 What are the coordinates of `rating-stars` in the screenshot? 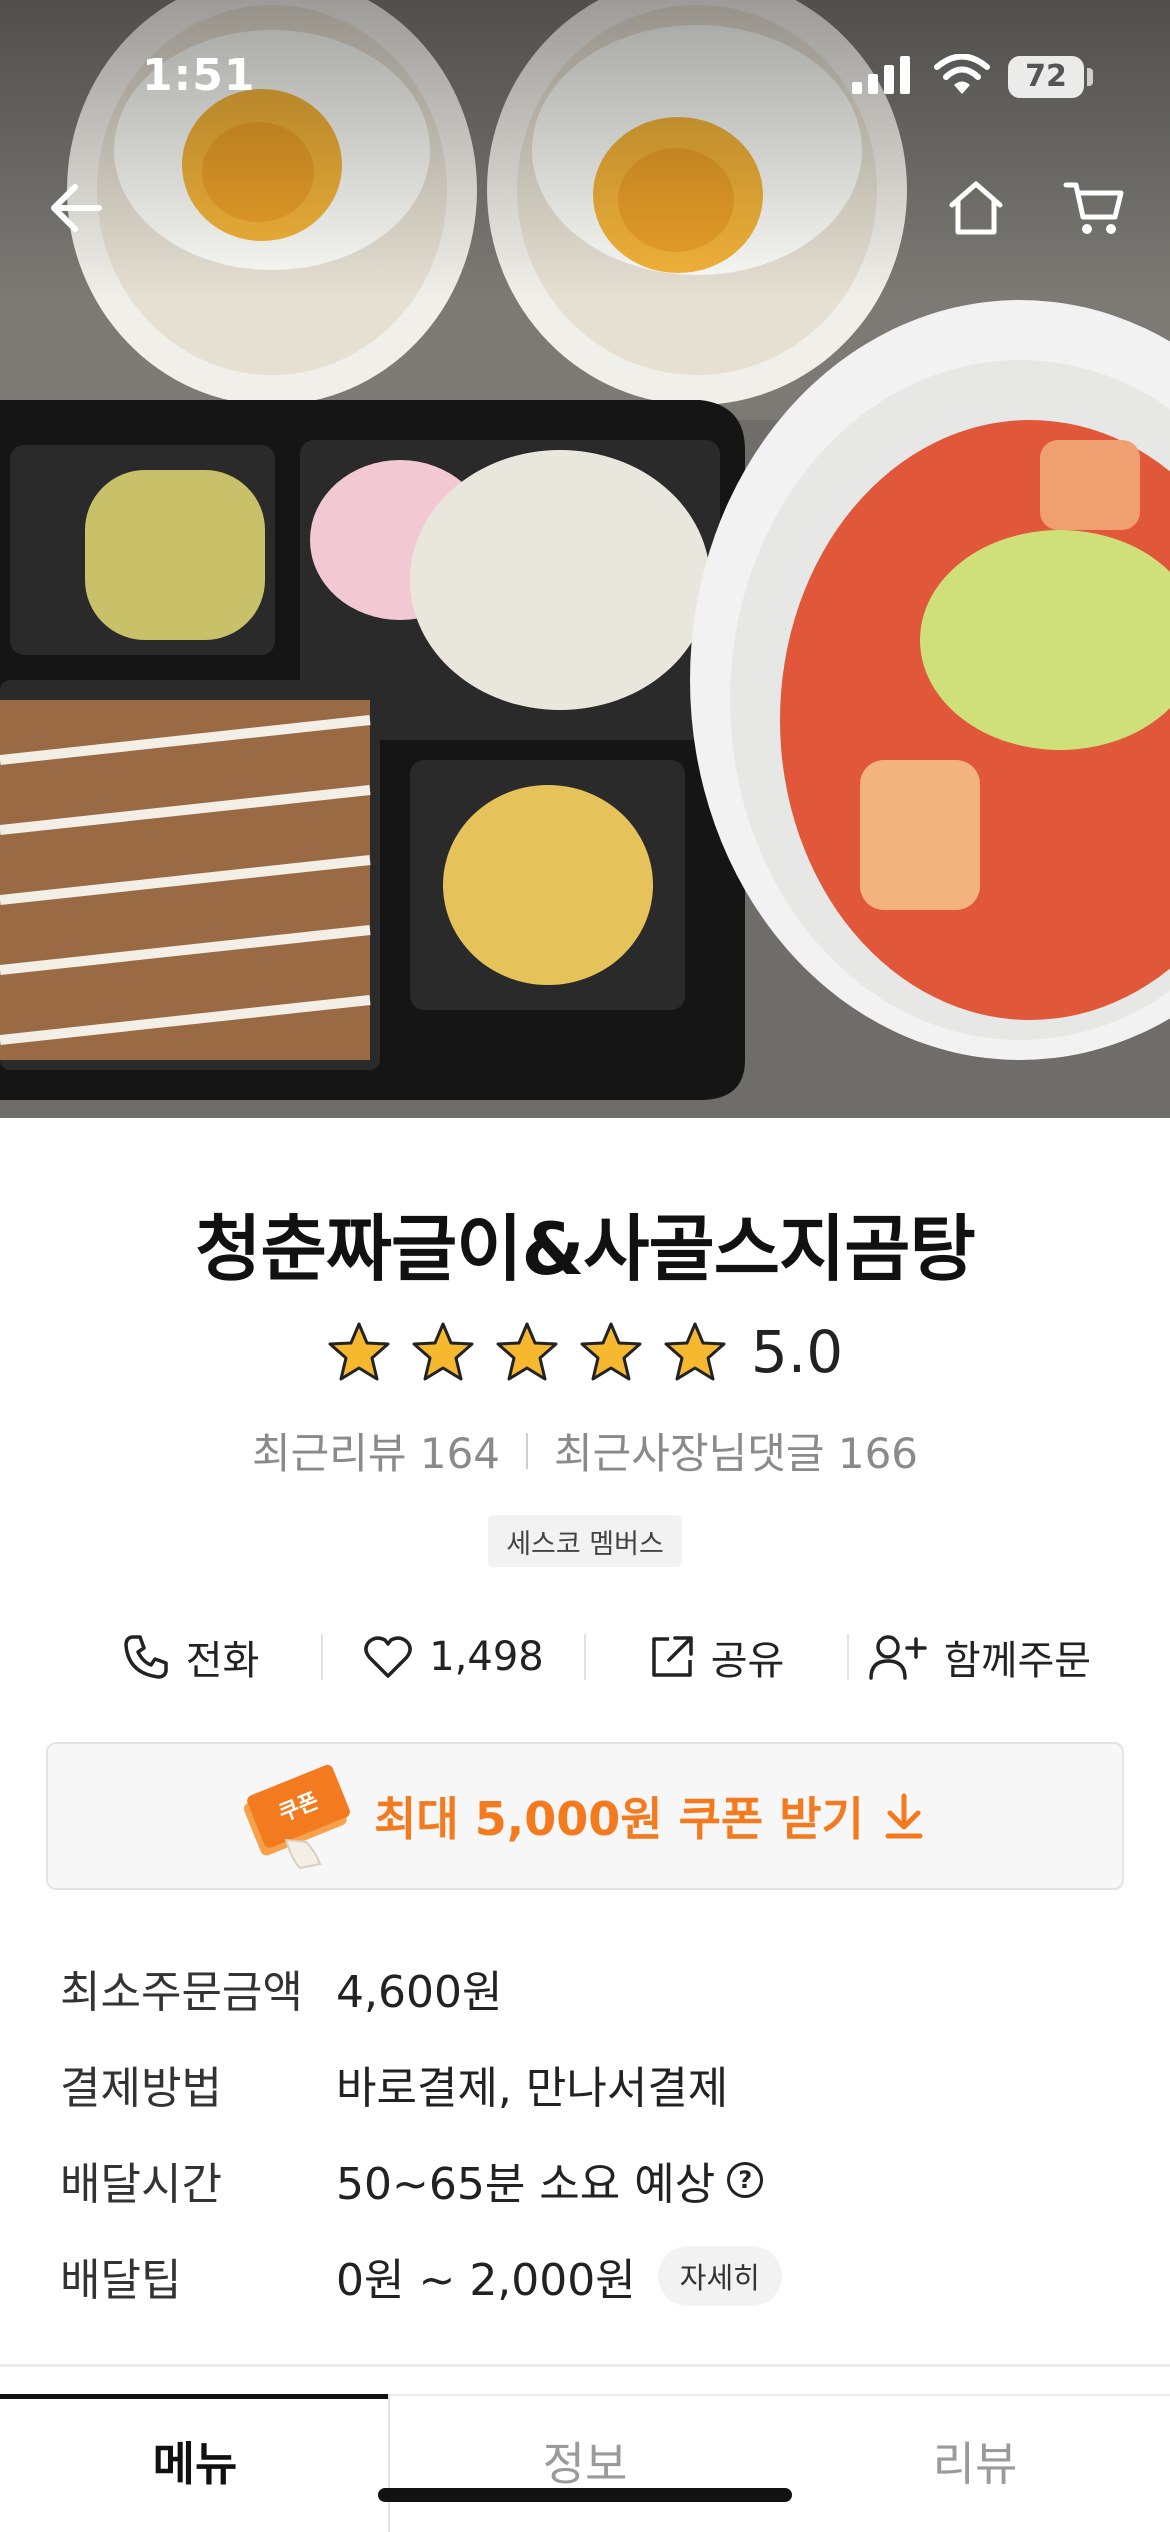 It's located at (527, 1352).